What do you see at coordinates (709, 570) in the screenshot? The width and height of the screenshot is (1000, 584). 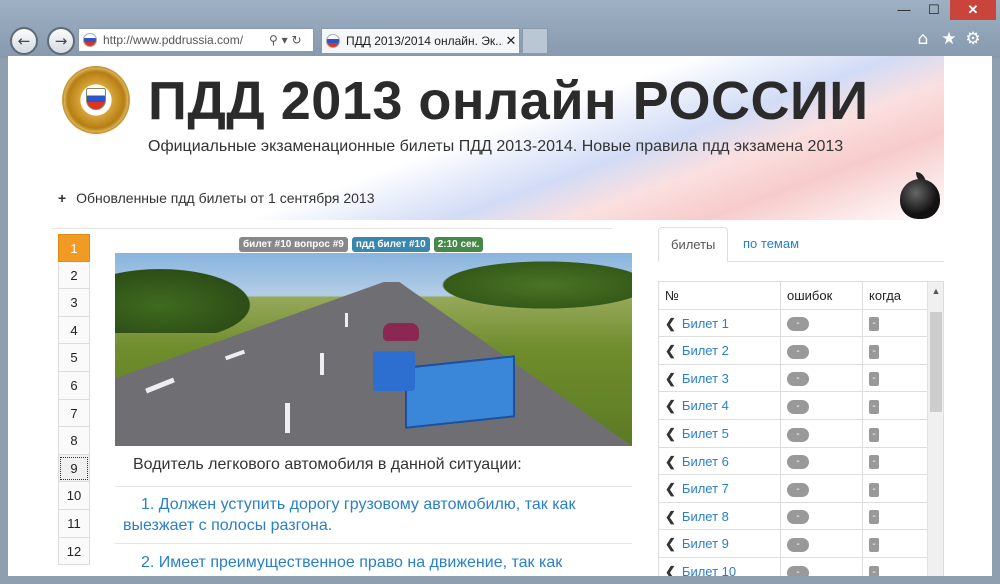 I see `ticket-link: Билет 10` at bounding box center [709, 570].